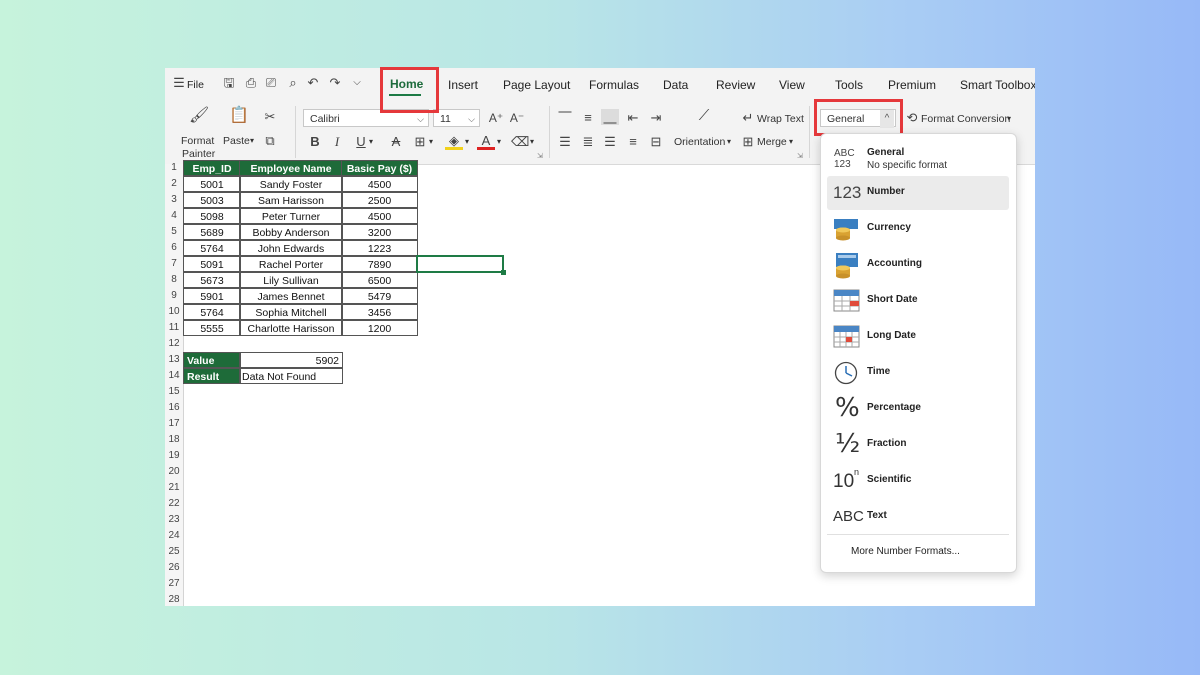 The height and width of the screenshot is (675, 1200). What do you see at coordinates (918, 409) in the screenshot?
I see `format-option-percentage: % Percentage` at bounding box center [918, 409].